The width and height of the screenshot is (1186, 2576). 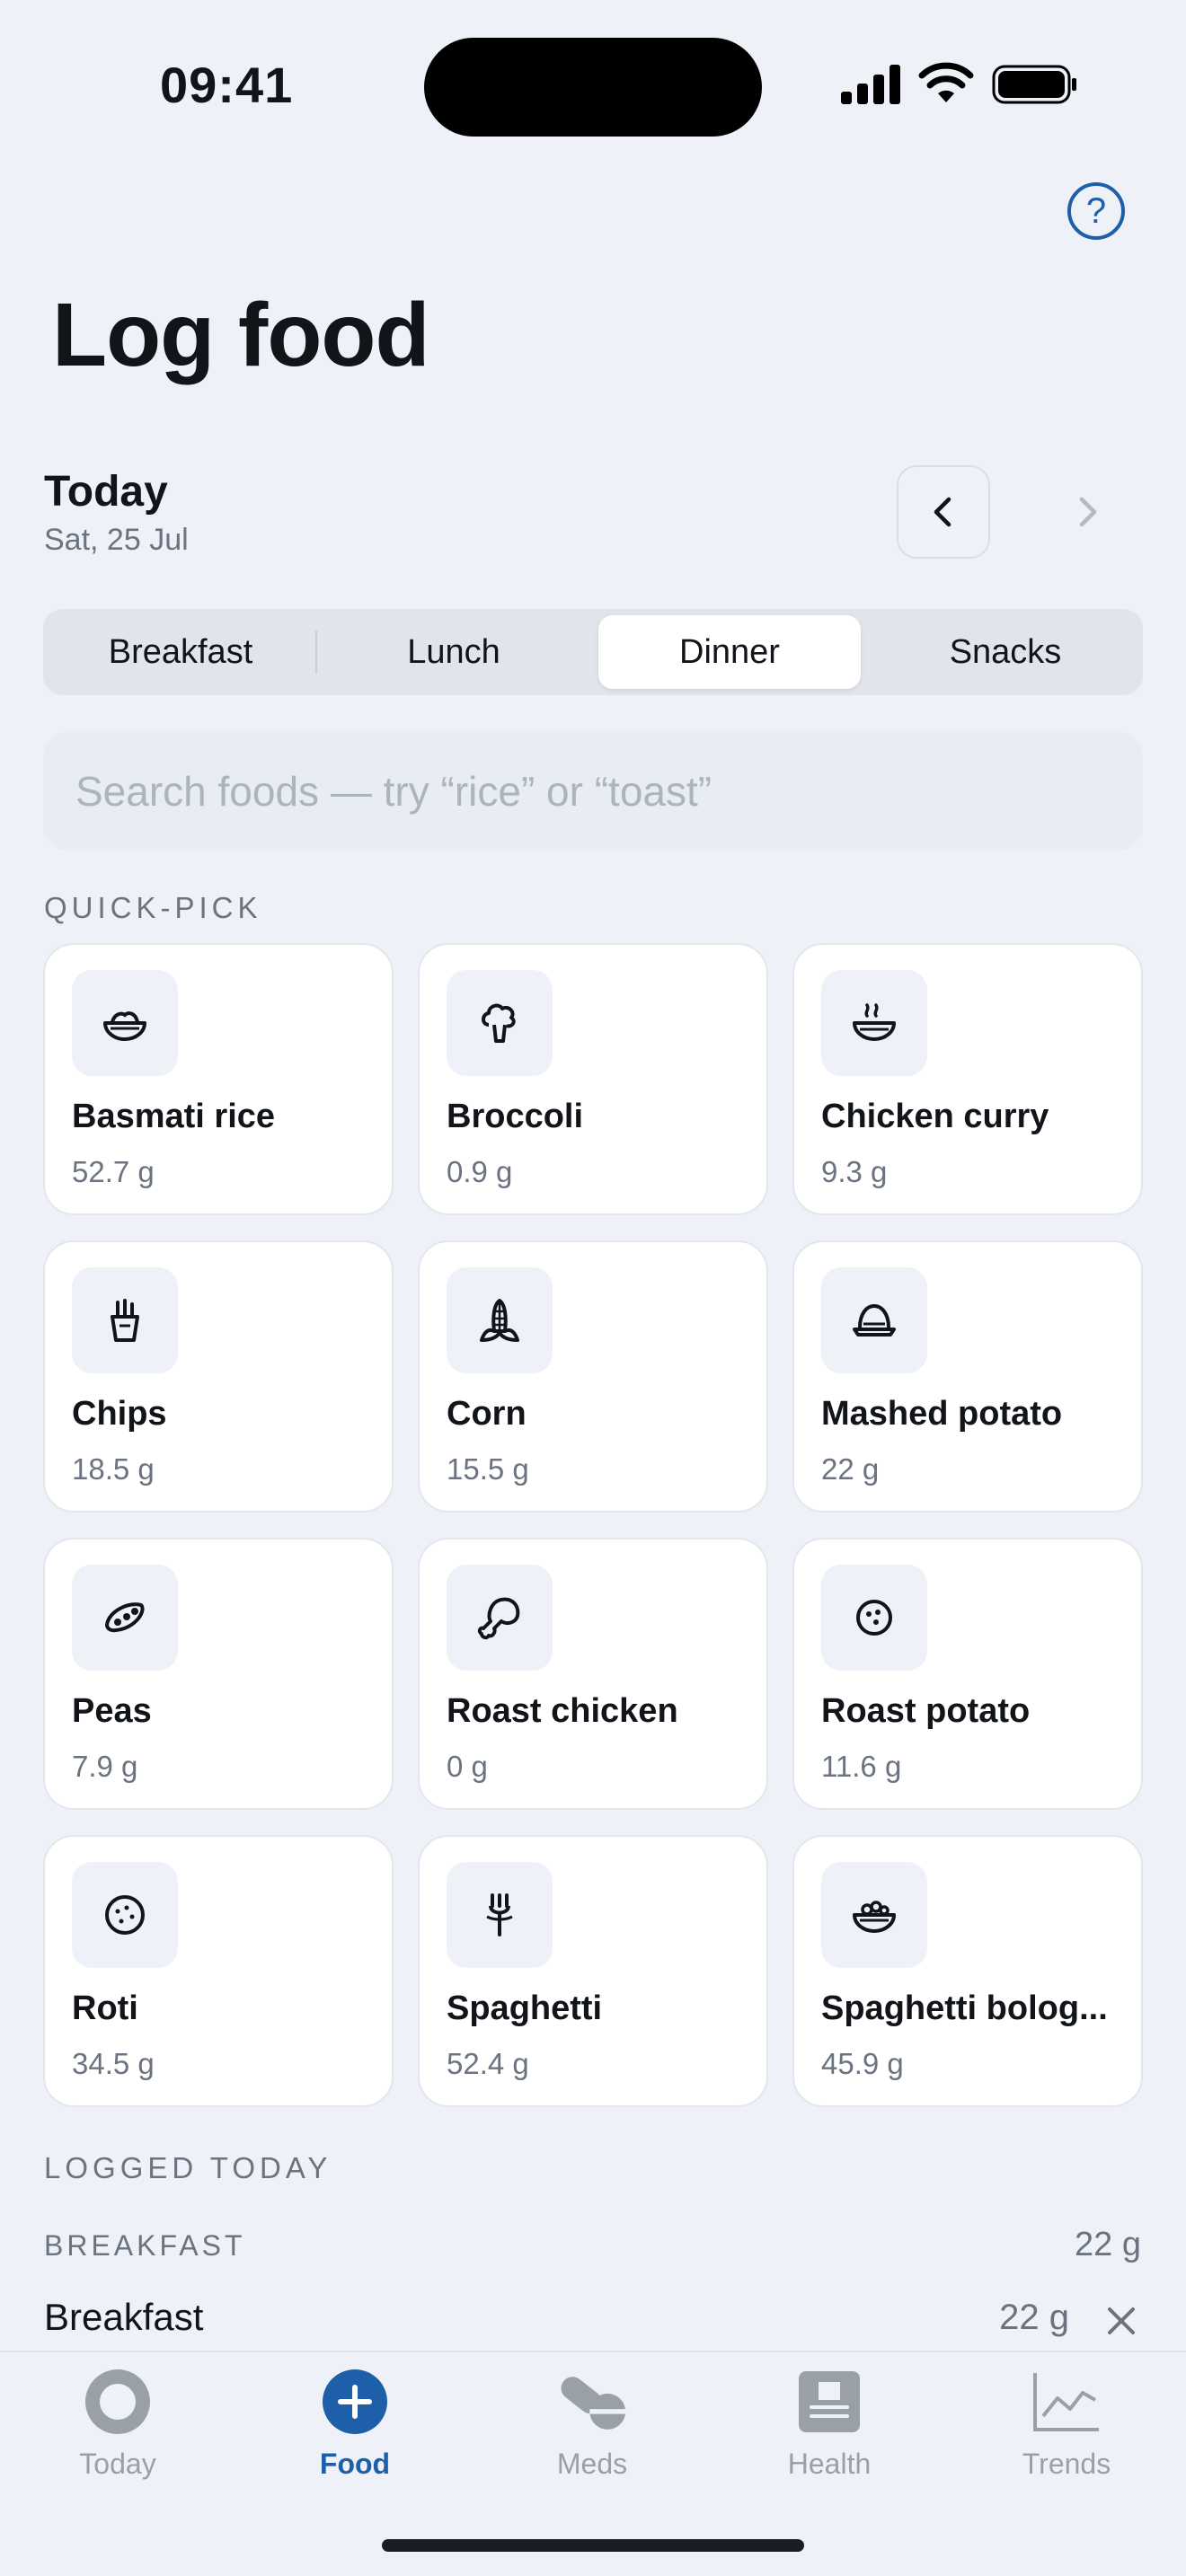 I want to click on food-amount: 0 g, so click(x=467, y=1766).